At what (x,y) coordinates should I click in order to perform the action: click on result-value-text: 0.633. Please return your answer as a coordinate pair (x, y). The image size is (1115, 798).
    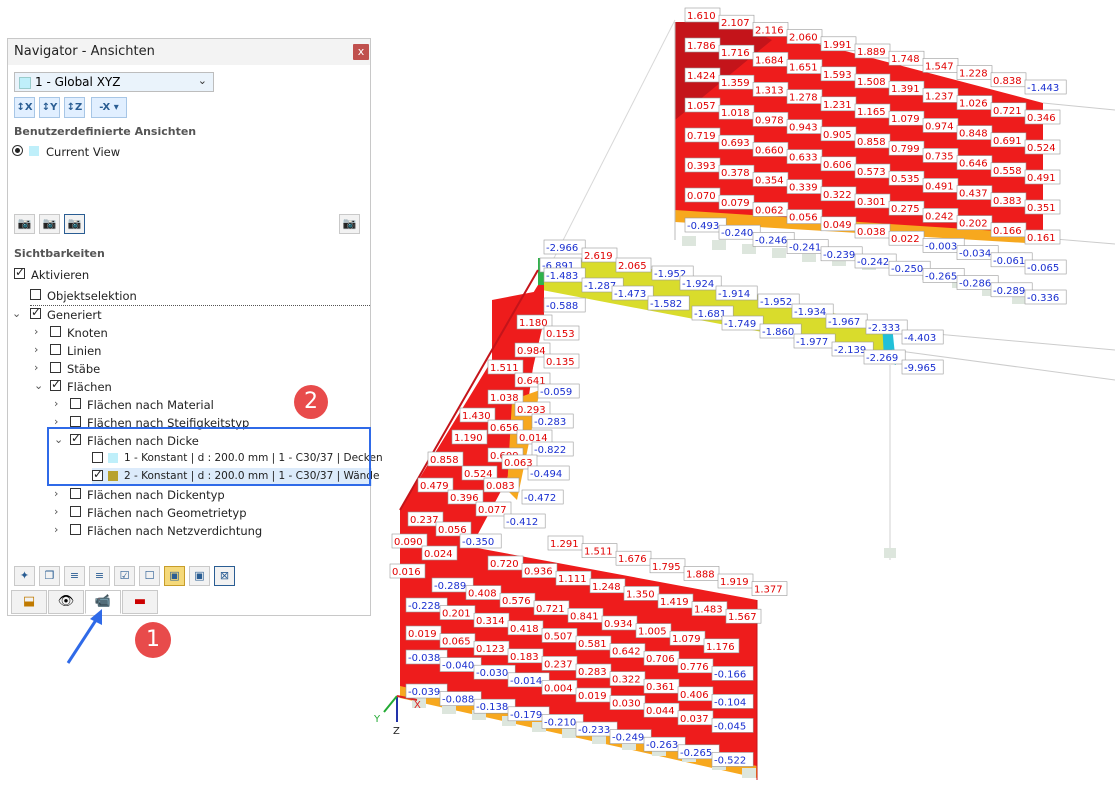
    Looking at the image, I should click on (803, 158).